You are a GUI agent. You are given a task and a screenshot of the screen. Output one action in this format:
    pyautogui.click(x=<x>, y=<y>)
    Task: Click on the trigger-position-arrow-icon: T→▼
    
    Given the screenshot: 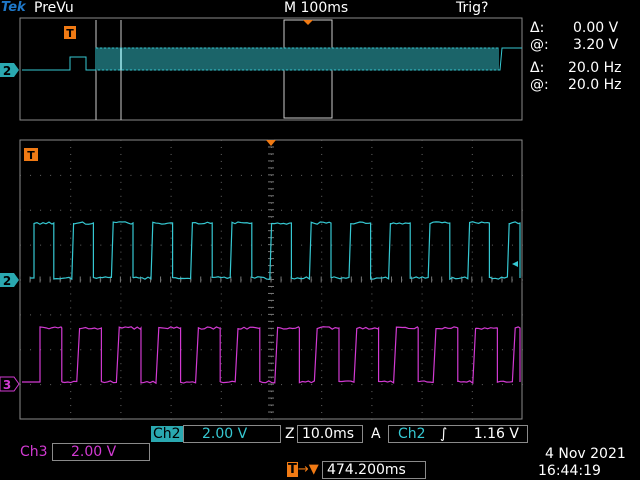 What is the action you would take?
    pyautogui.click(x=303, y=470)
    